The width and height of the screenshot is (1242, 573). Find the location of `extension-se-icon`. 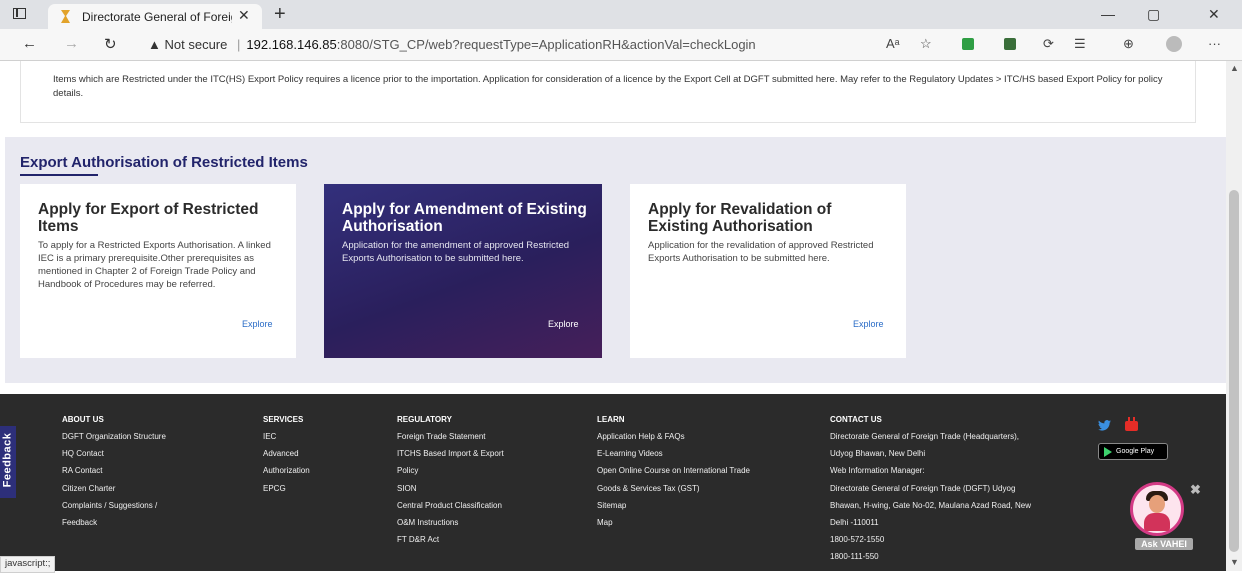

extension-se-icon is located at coordinates (1010, 44).